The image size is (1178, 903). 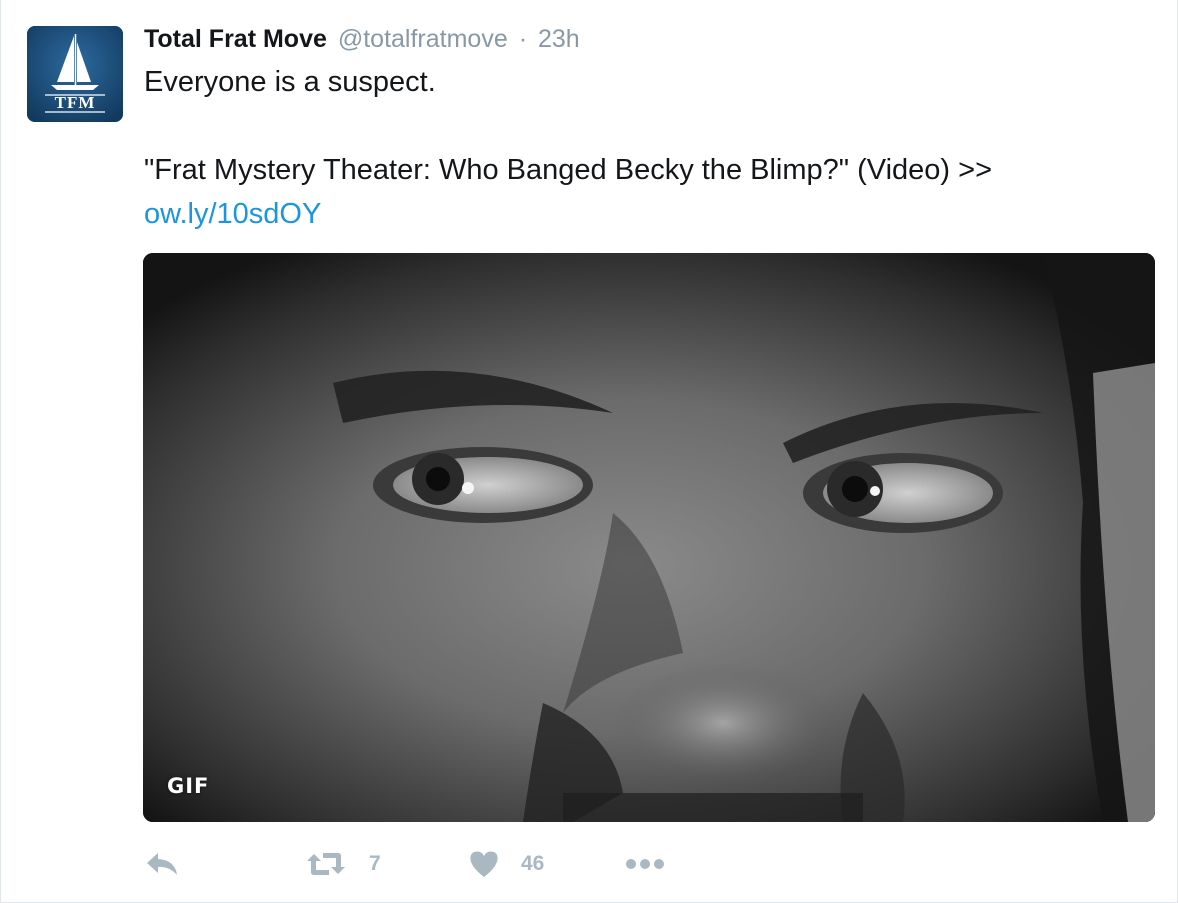 I want to click on tweet-text-line: Everyone is a suspect., so click(x=290, y=82).